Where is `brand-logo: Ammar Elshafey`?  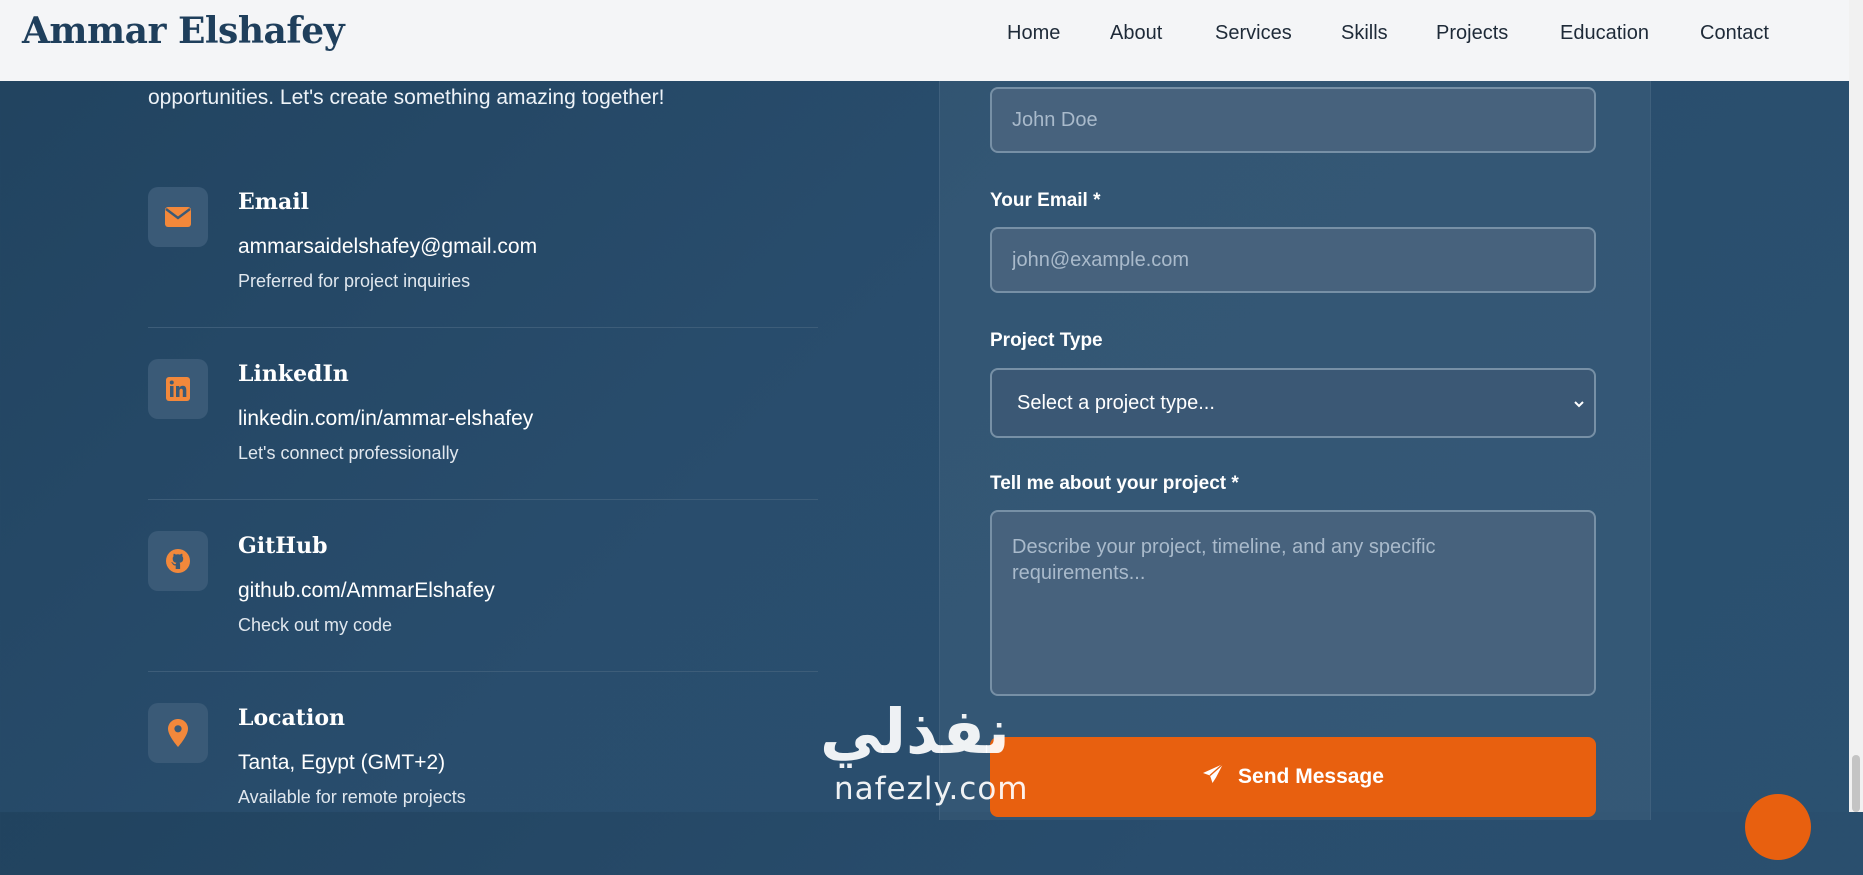 brand-logo: Ammar Elshafey is located at coordinates (183, 31).